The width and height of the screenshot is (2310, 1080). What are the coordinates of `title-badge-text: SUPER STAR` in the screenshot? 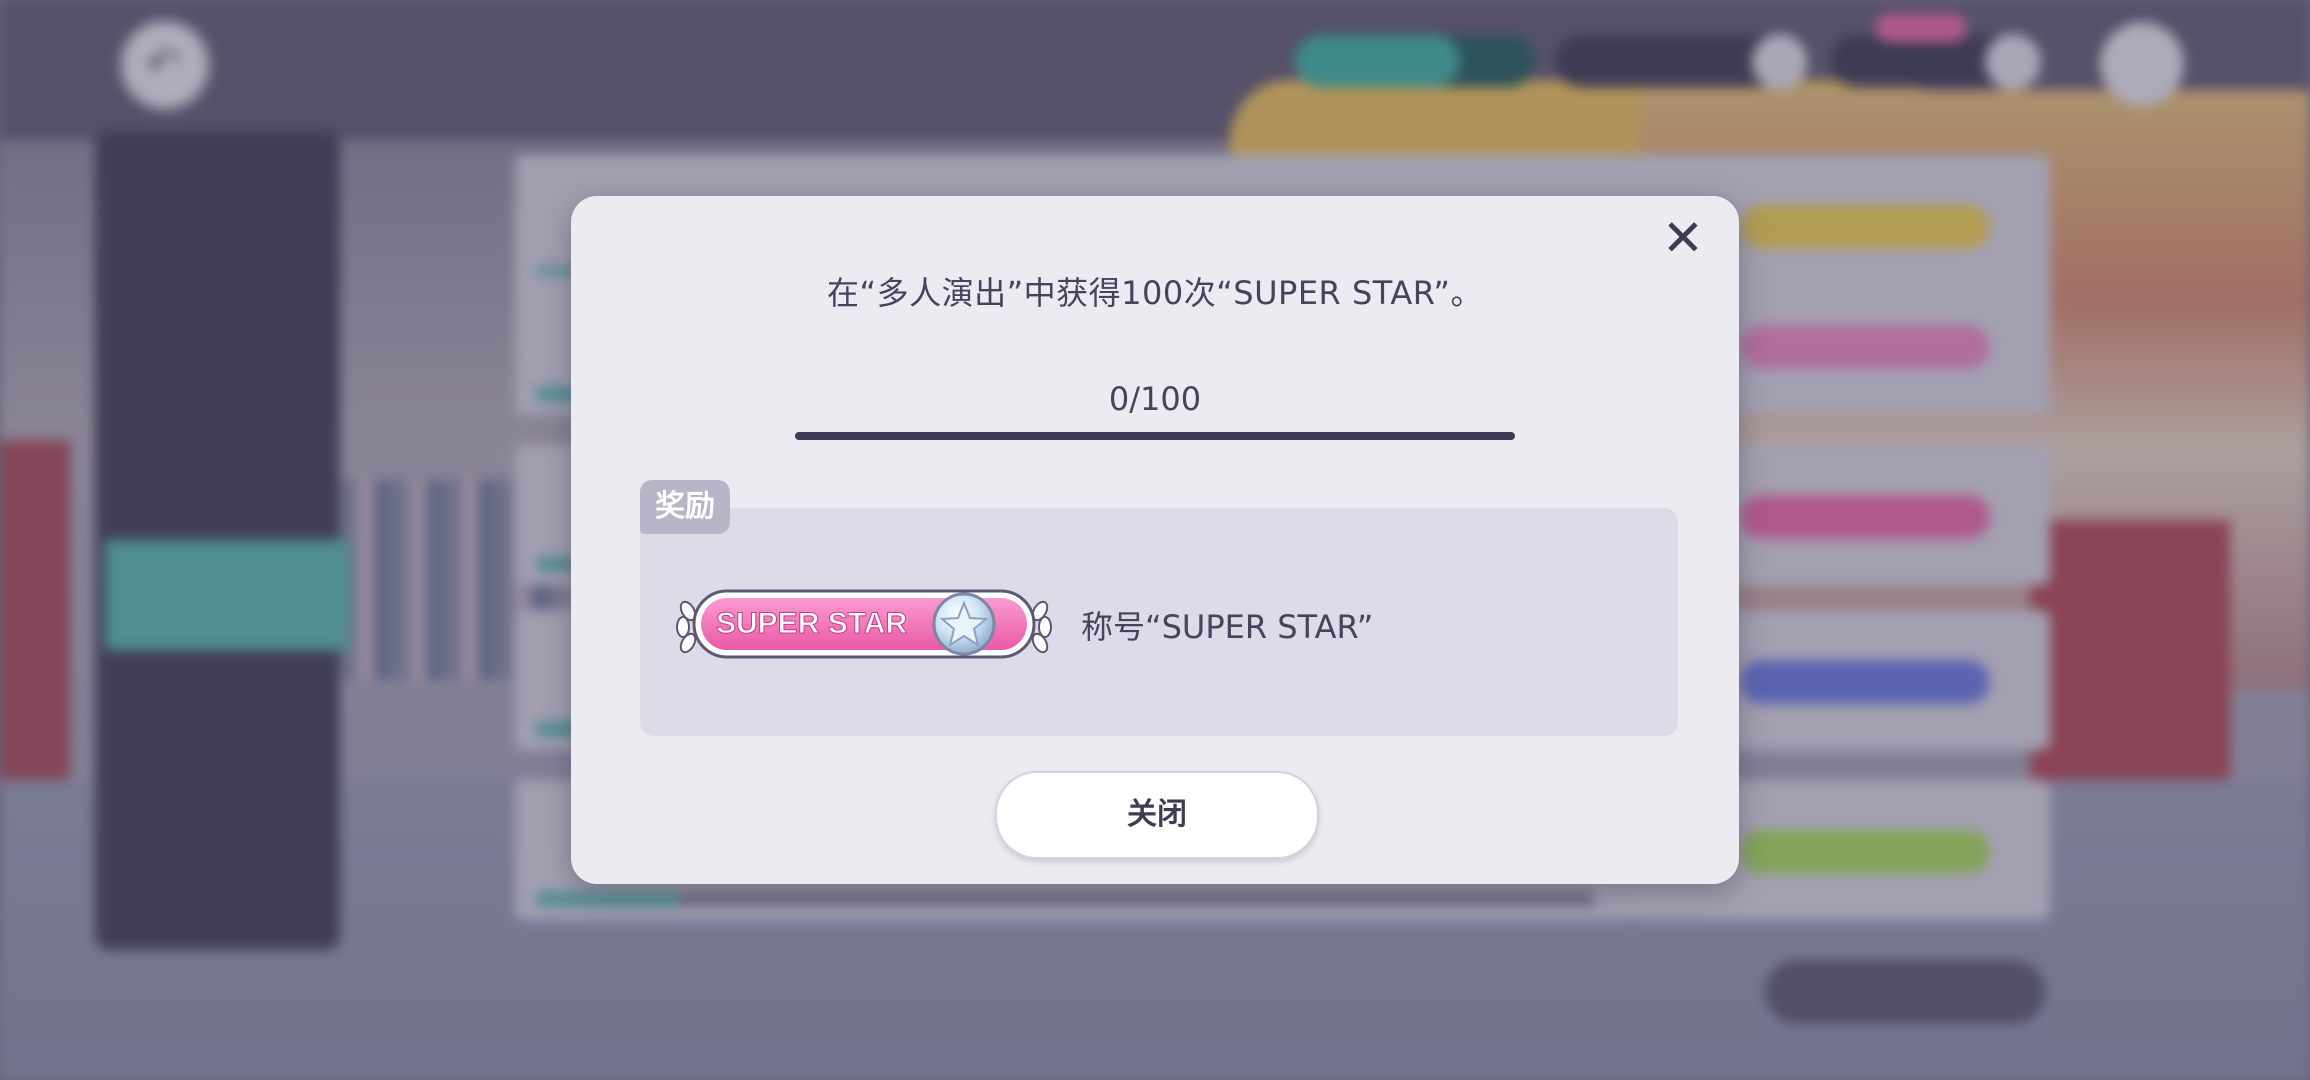 It's located at (811, 623).